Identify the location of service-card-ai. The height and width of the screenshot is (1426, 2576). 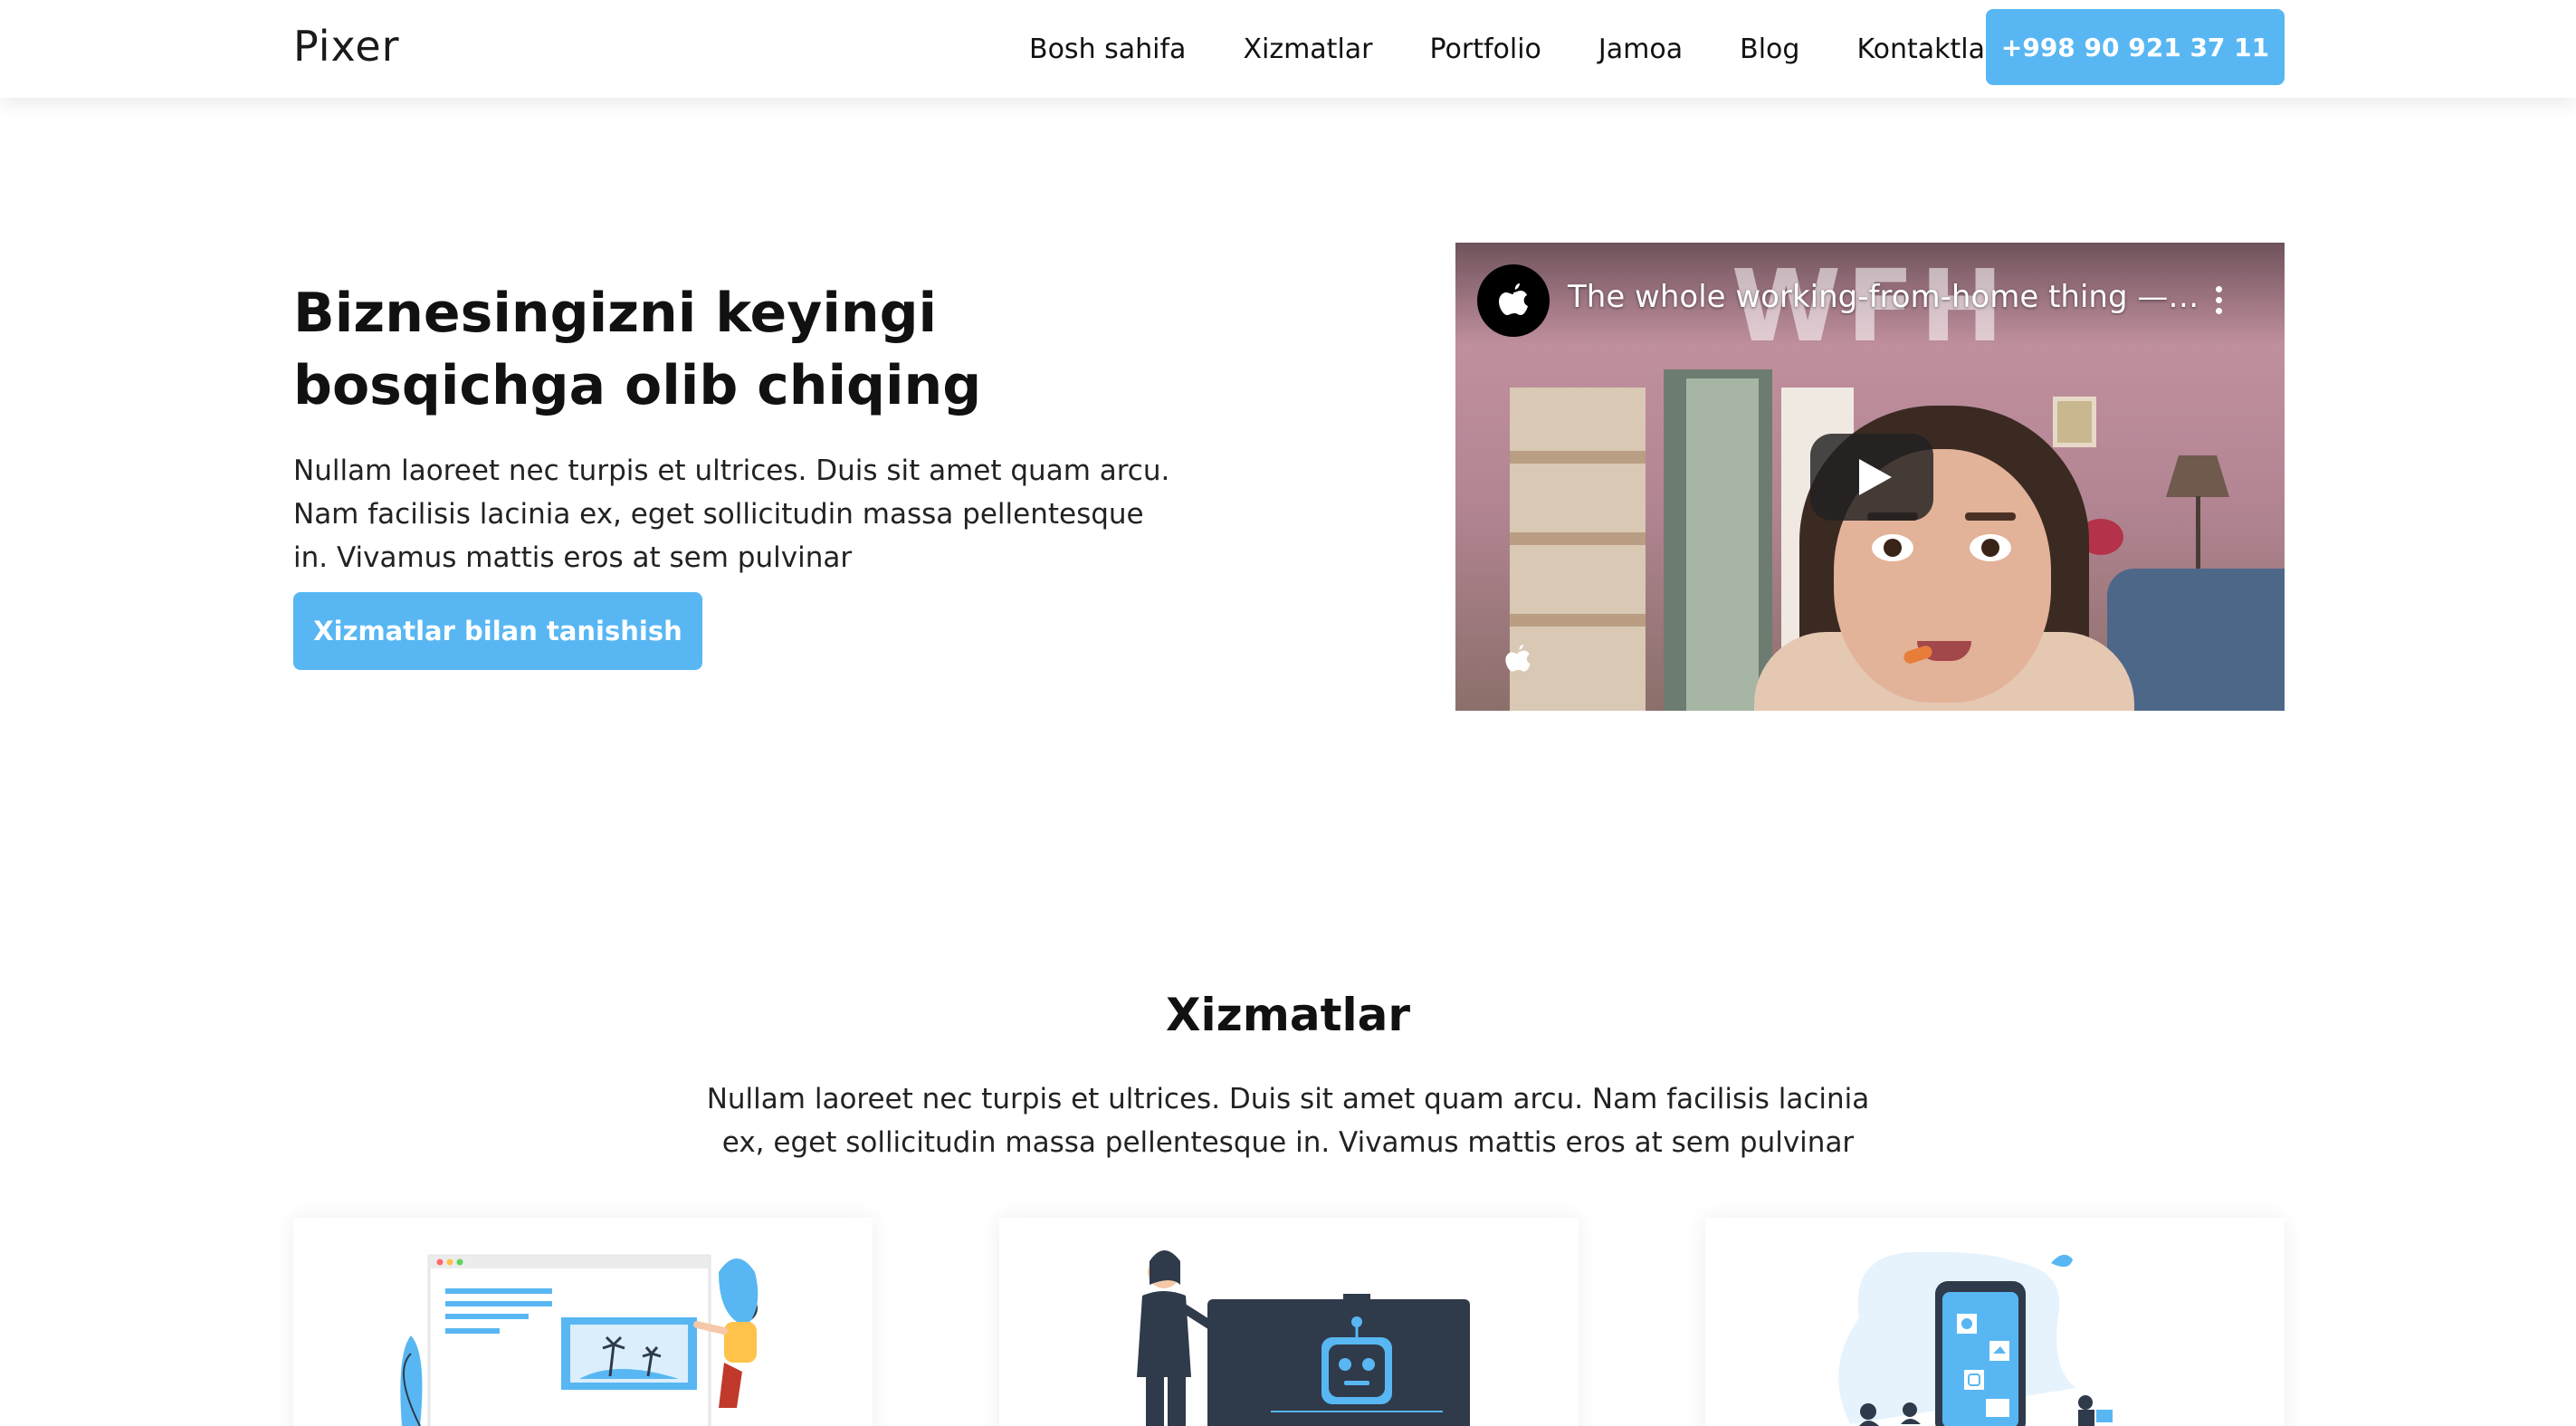
(1289, 1322).